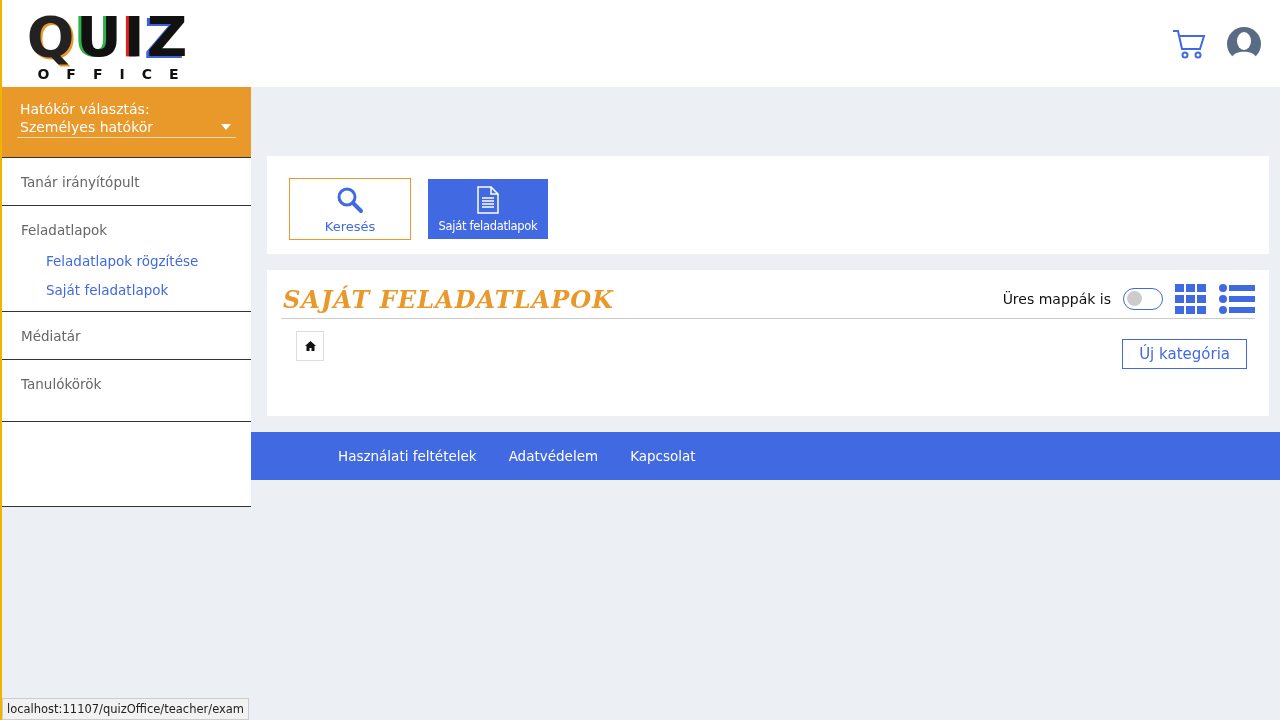 This screenshot has width=1280, height=720. What do you see at coordinates (226, 127) in the screenshot?
I see `caret-icon` at bounding box center [226, 127].